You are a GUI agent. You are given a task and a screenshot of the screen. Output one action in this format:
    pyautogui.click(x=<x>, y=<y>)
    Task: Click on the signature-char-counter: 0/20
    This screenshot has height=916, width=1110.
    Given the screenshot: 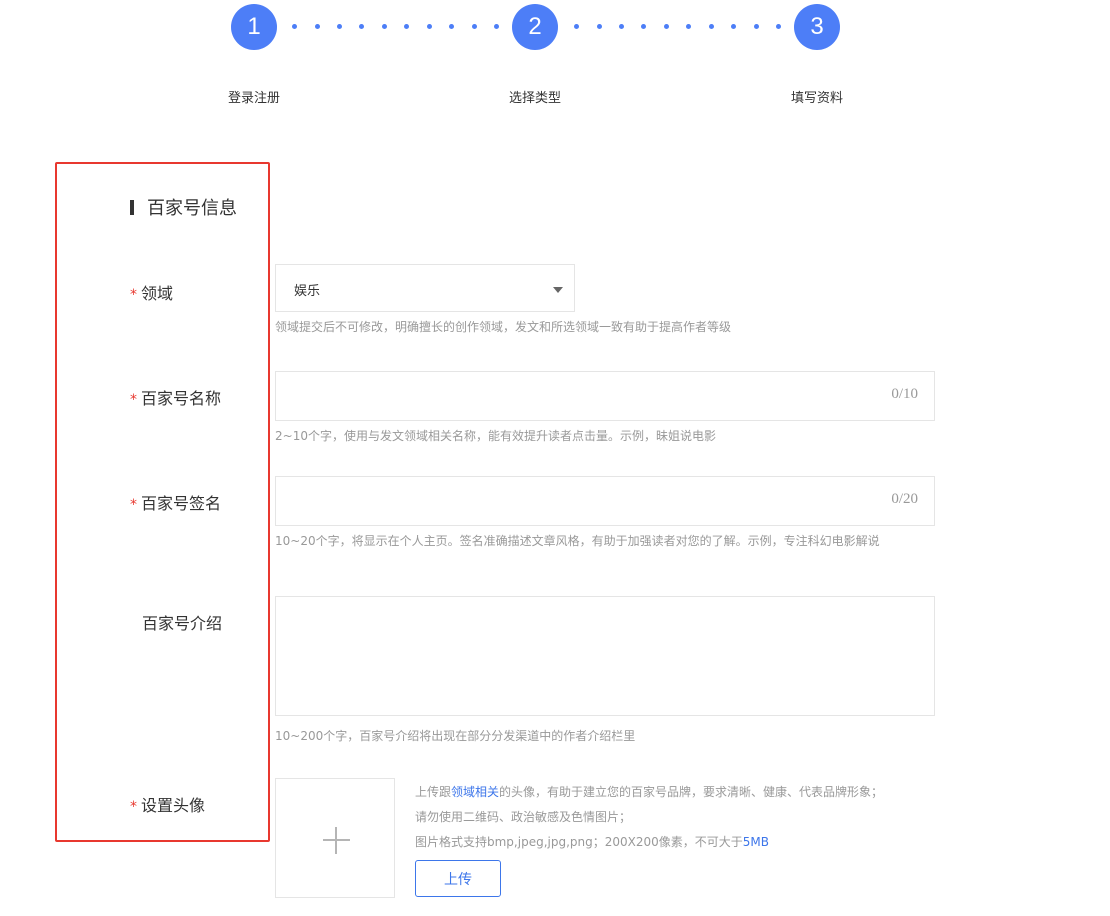 What is the action you would take?
    pyautogui.click(x=904, y=499)
    